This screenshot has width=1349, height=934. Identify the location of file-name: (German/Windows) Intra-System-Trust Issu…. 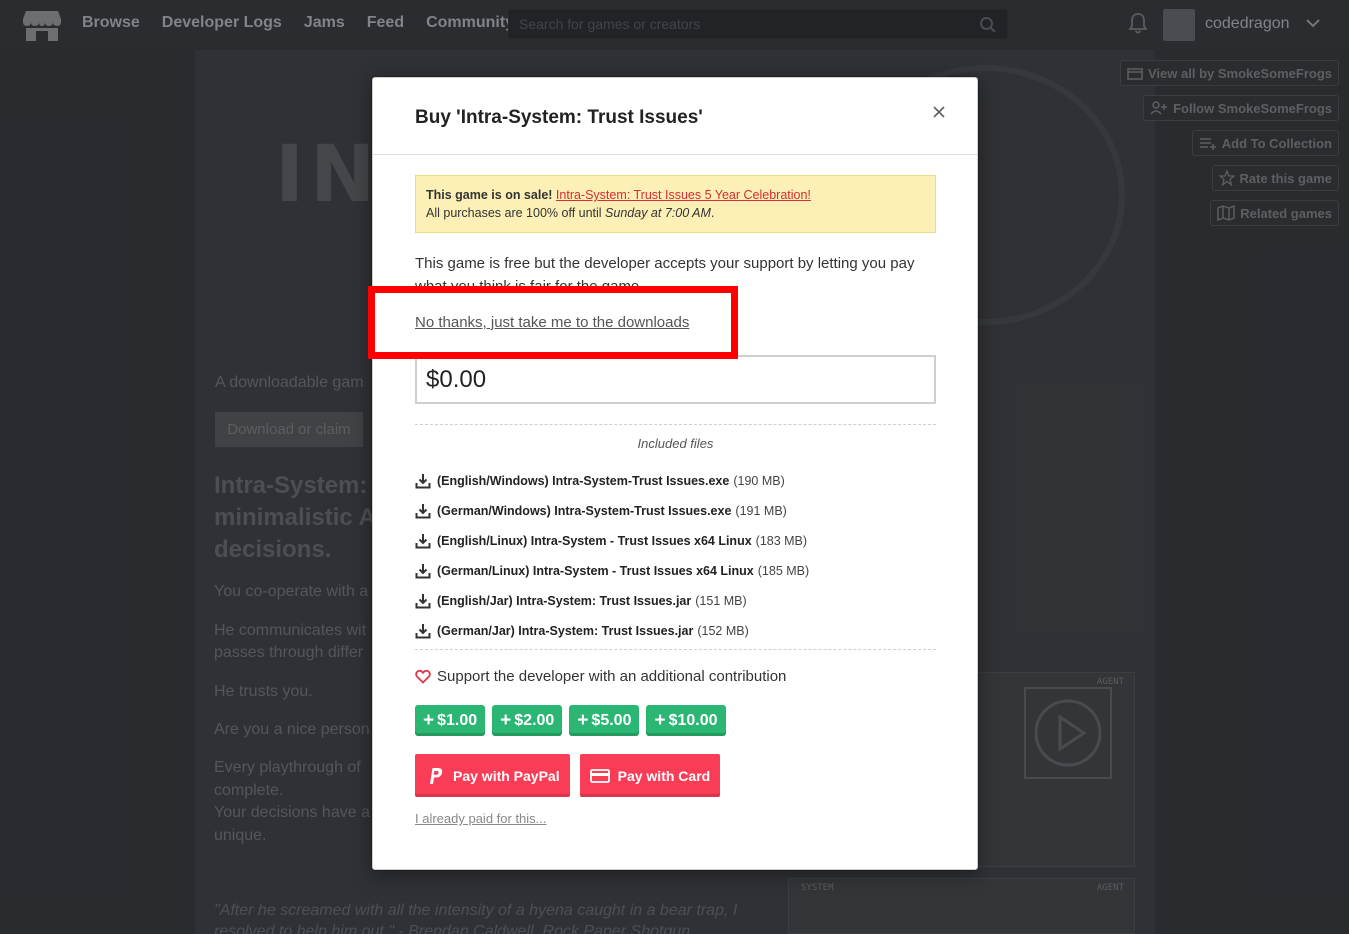
(584, 511).